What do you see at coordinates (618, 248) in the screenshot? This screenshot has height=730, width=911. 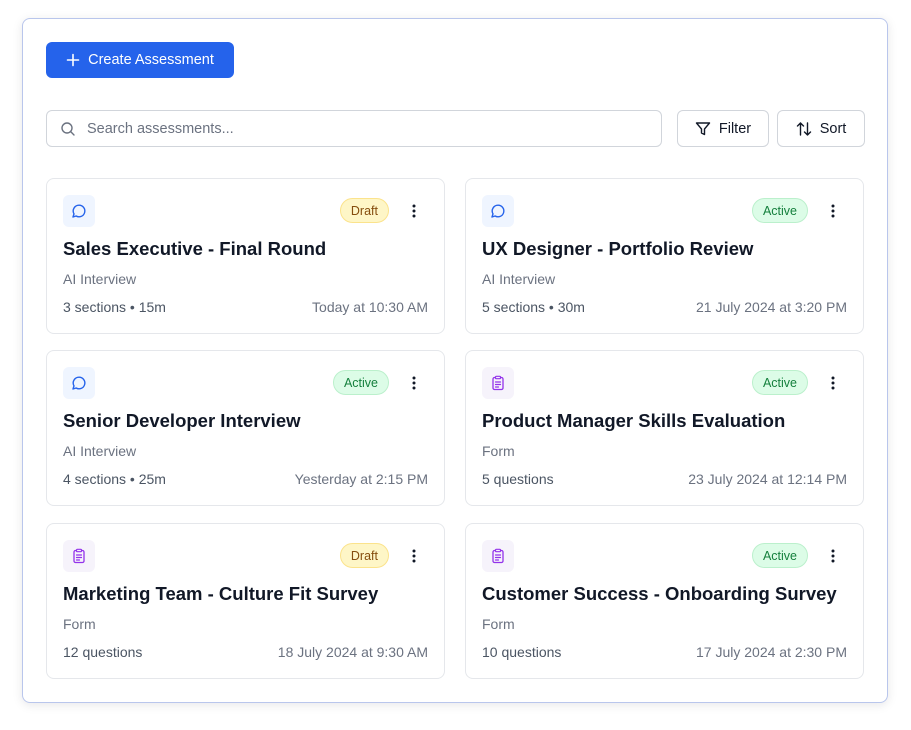 I see `assessment-title: UX Designer - Portfolio Review` at bounding box center [618, 248].